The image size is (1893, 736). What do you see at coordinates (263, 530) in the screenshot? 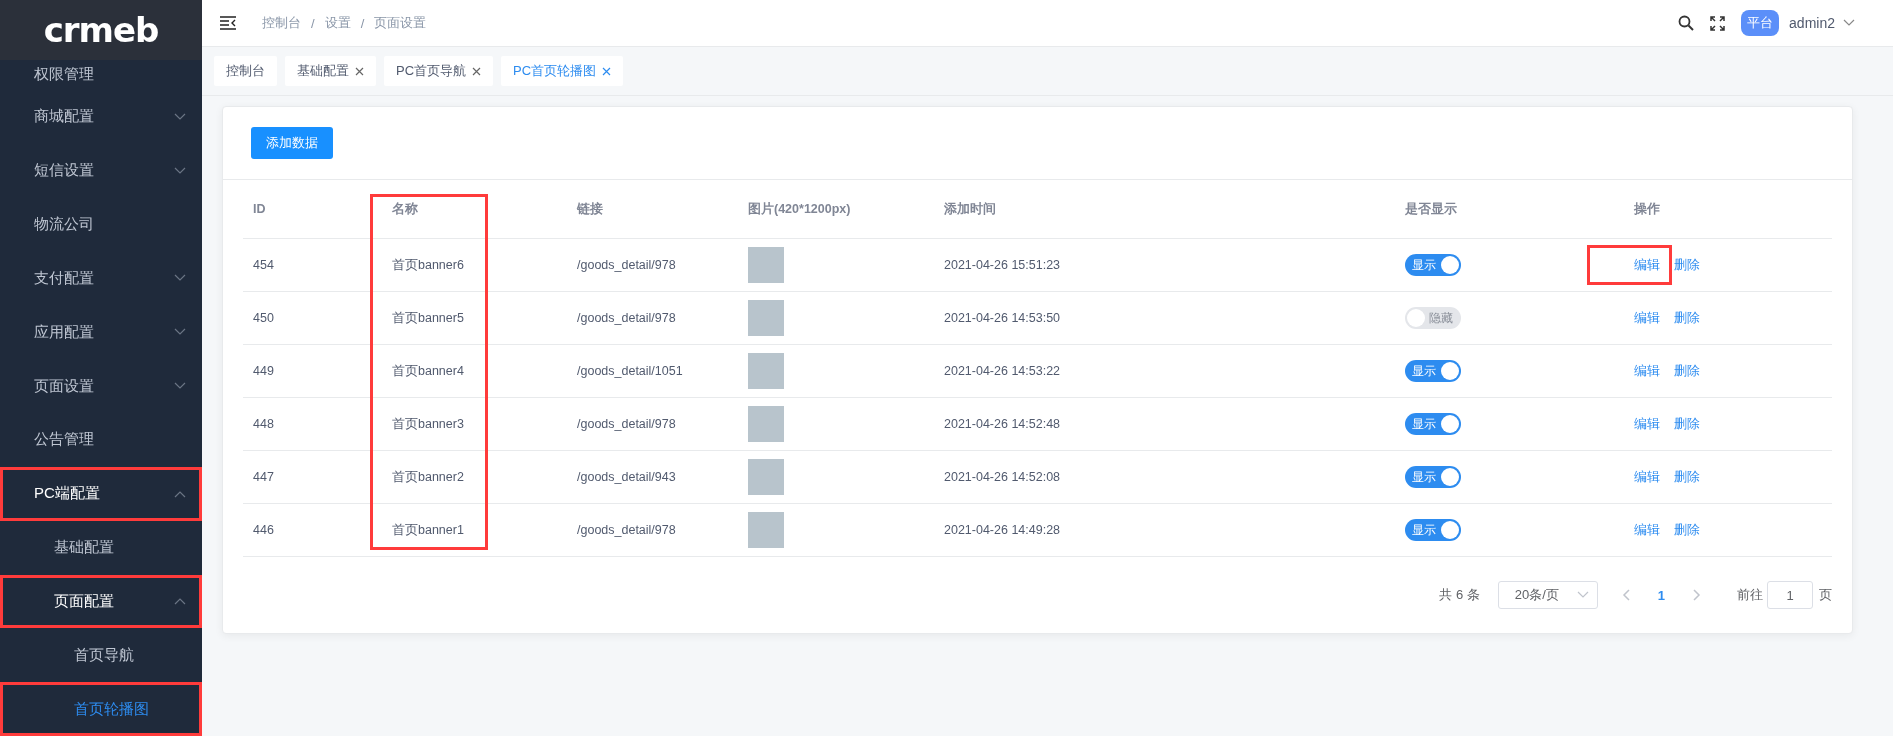
I see `table-cell: 446` at bounding box center [263, 530].